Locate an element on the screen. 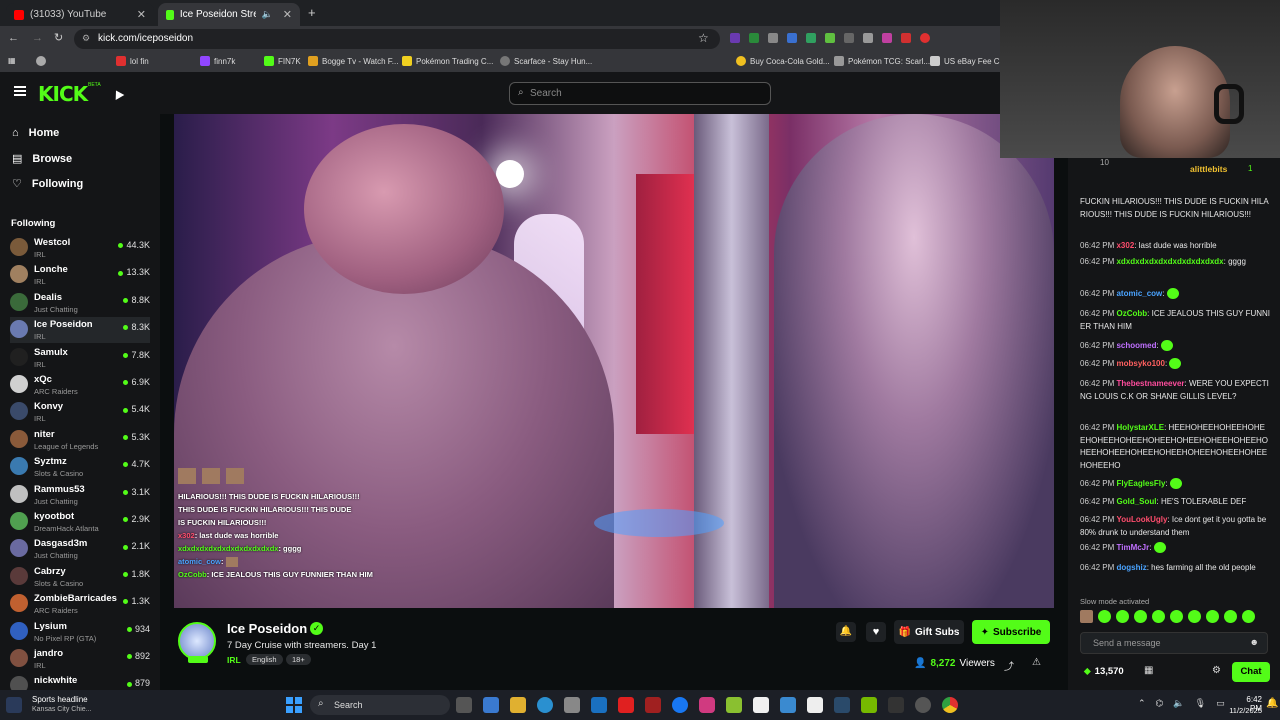 Image resolution: width=1280 pixels, height=720 pixels. search-input: ⌕ Search is located at coordinates (640, 93).